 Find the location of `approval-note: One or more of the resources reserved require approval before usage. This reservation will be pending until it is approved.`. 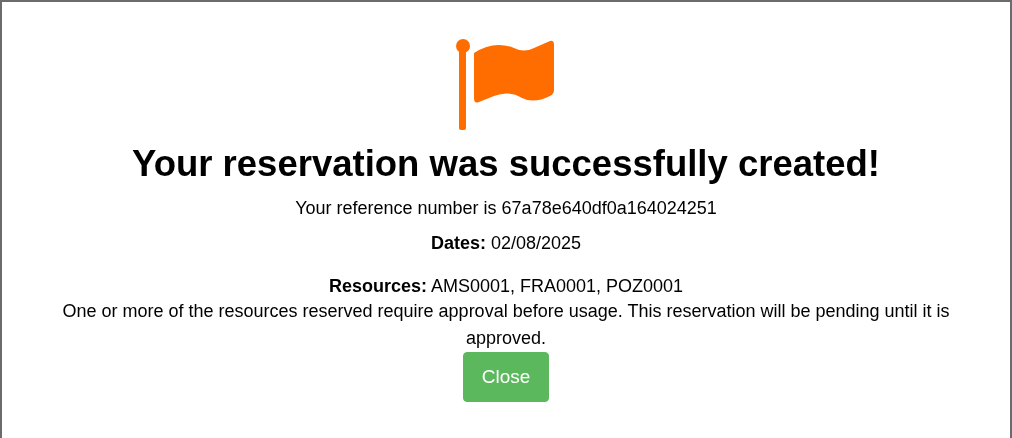

approval-note: One or more of the resources reserved require approval before usage. This reservation will be pending until it is approved. is located at coordinates (506, 324).